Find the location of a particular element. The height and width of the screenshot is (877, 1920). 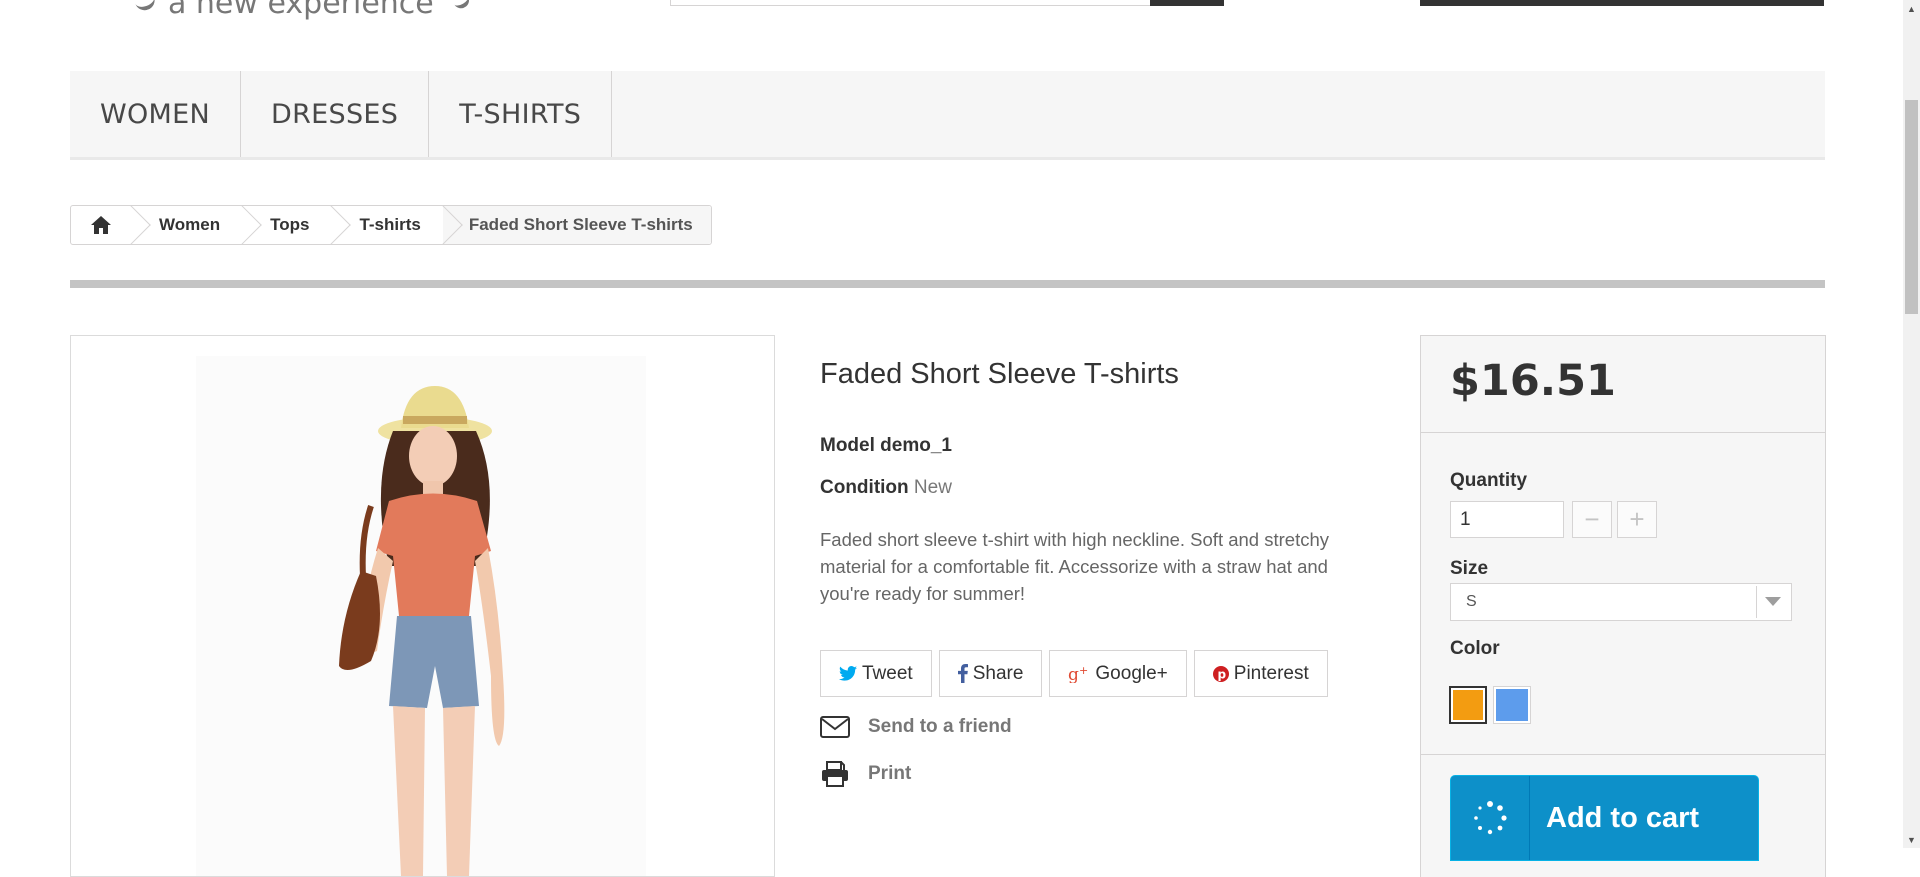

envelope-icon is located at coordinates (835, 727).